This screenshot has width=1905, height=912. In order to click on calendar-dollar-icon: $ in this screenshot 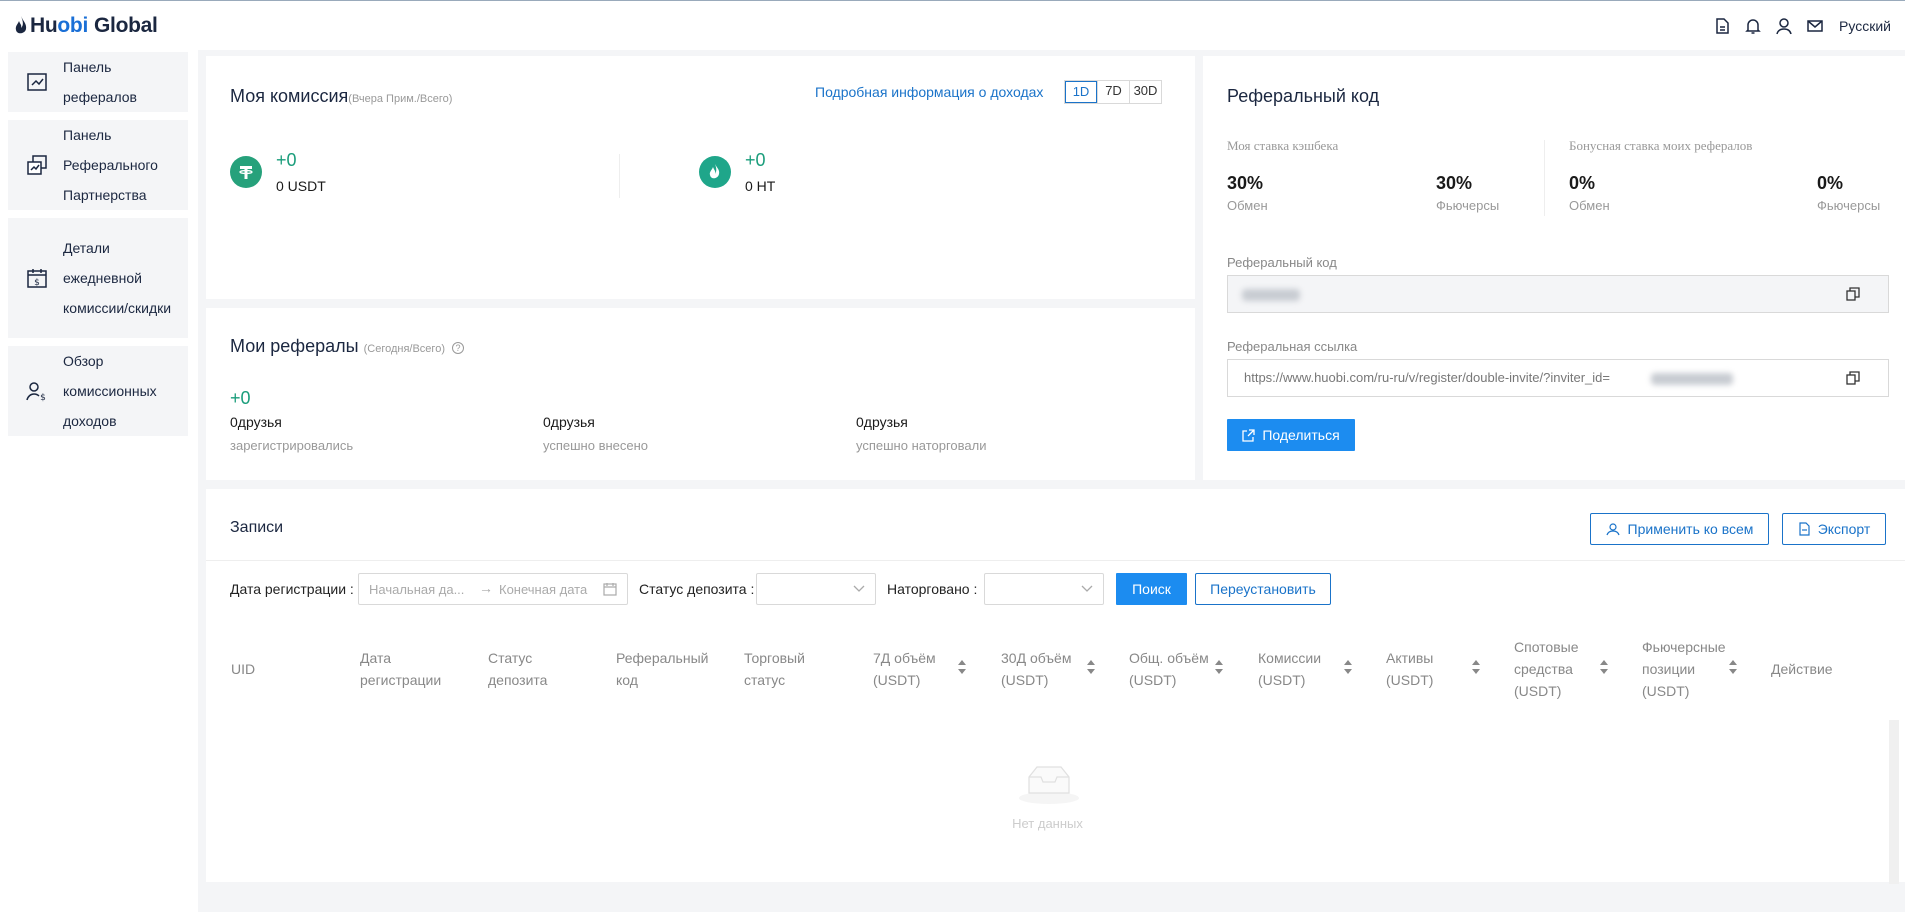, I will do `click(37, 278)`.